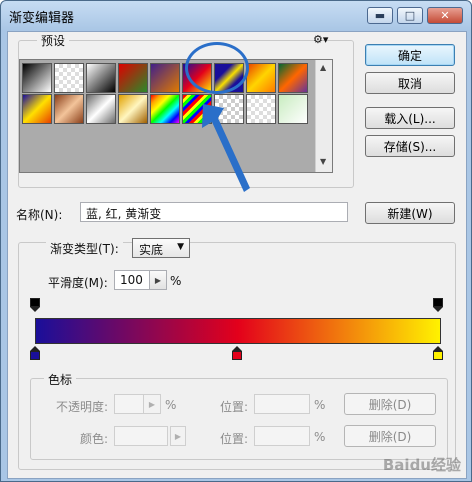 The image size is (472, 482). Describe the element at coordinates (94, 439) in the screenshot. I see `color-label: 颜色:` at that location.